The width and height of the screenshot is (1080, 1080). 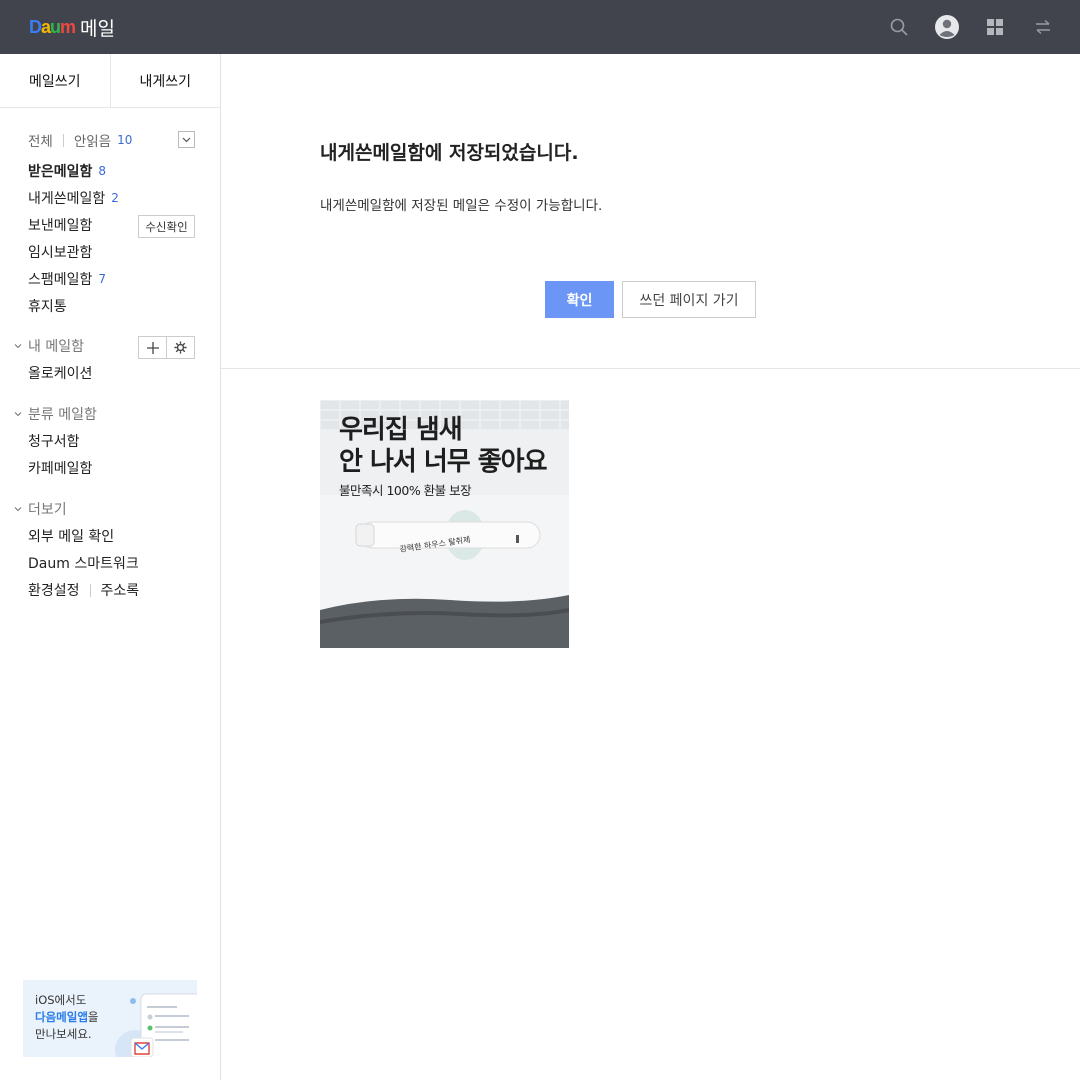 What do you see at coordinates (47, 510) in the screenshot?
I see `section-label: 더보기` at bounding box center [47, 510].